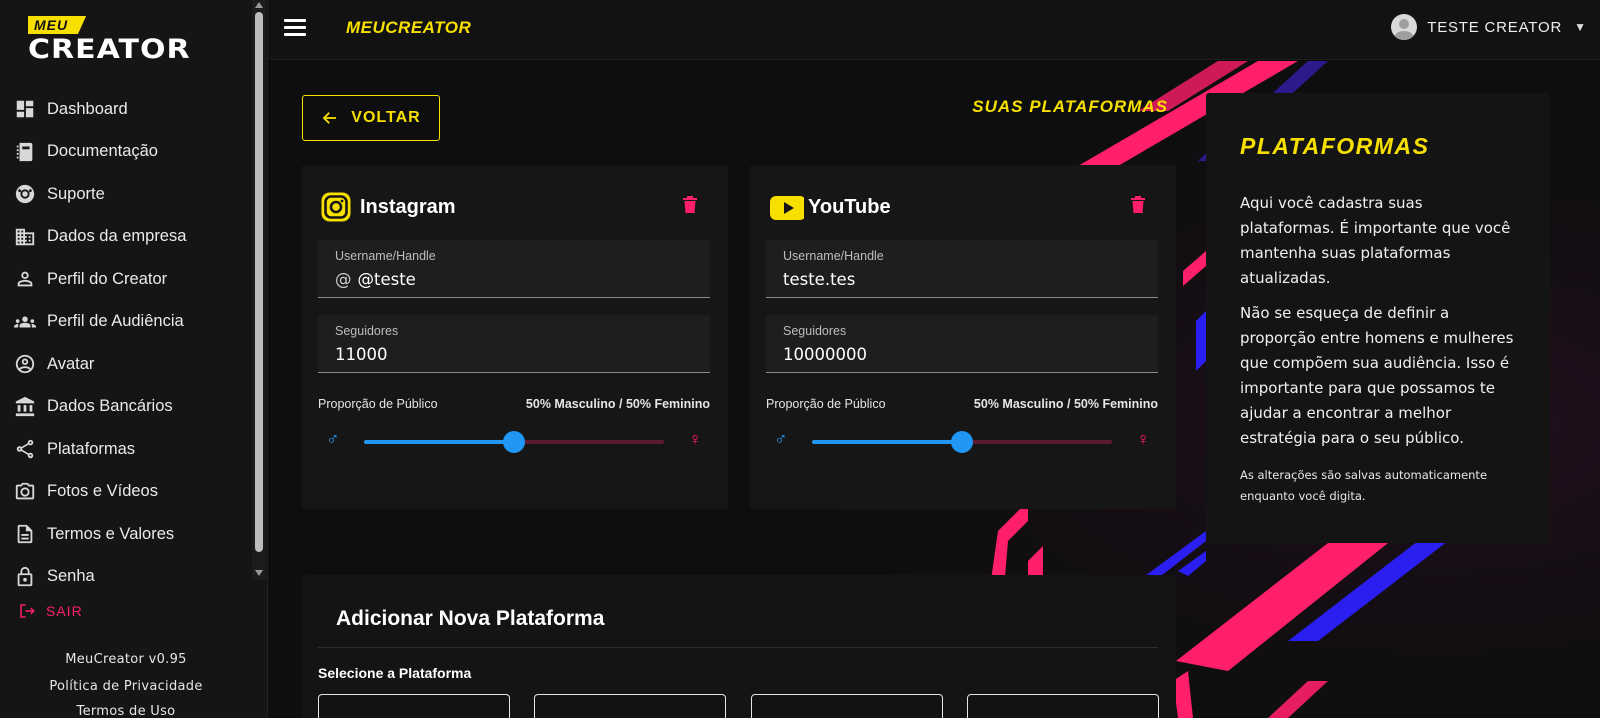 Image resolution: width=1600 pixels, height=718 pixels. I want to click on proportion-label: Proporção de Público, so click(826, 404).